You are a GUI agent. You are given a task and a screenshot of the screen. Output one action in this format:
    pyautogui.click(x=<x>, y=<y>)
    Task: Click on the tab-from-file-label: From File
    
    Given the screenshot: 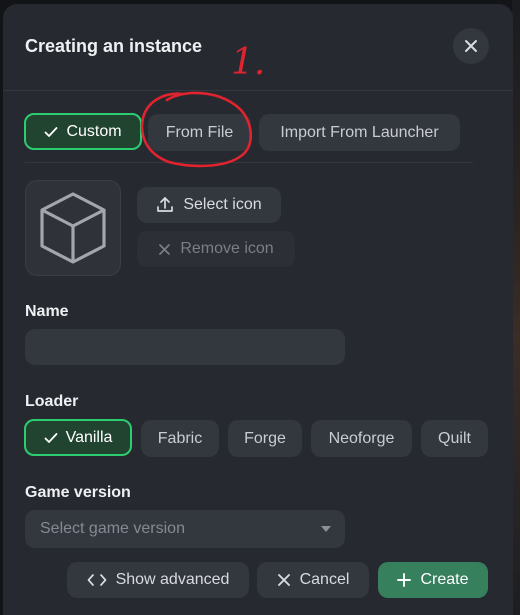 What is the action you would take?
    pyautogui.click(x=199, y=132)
    